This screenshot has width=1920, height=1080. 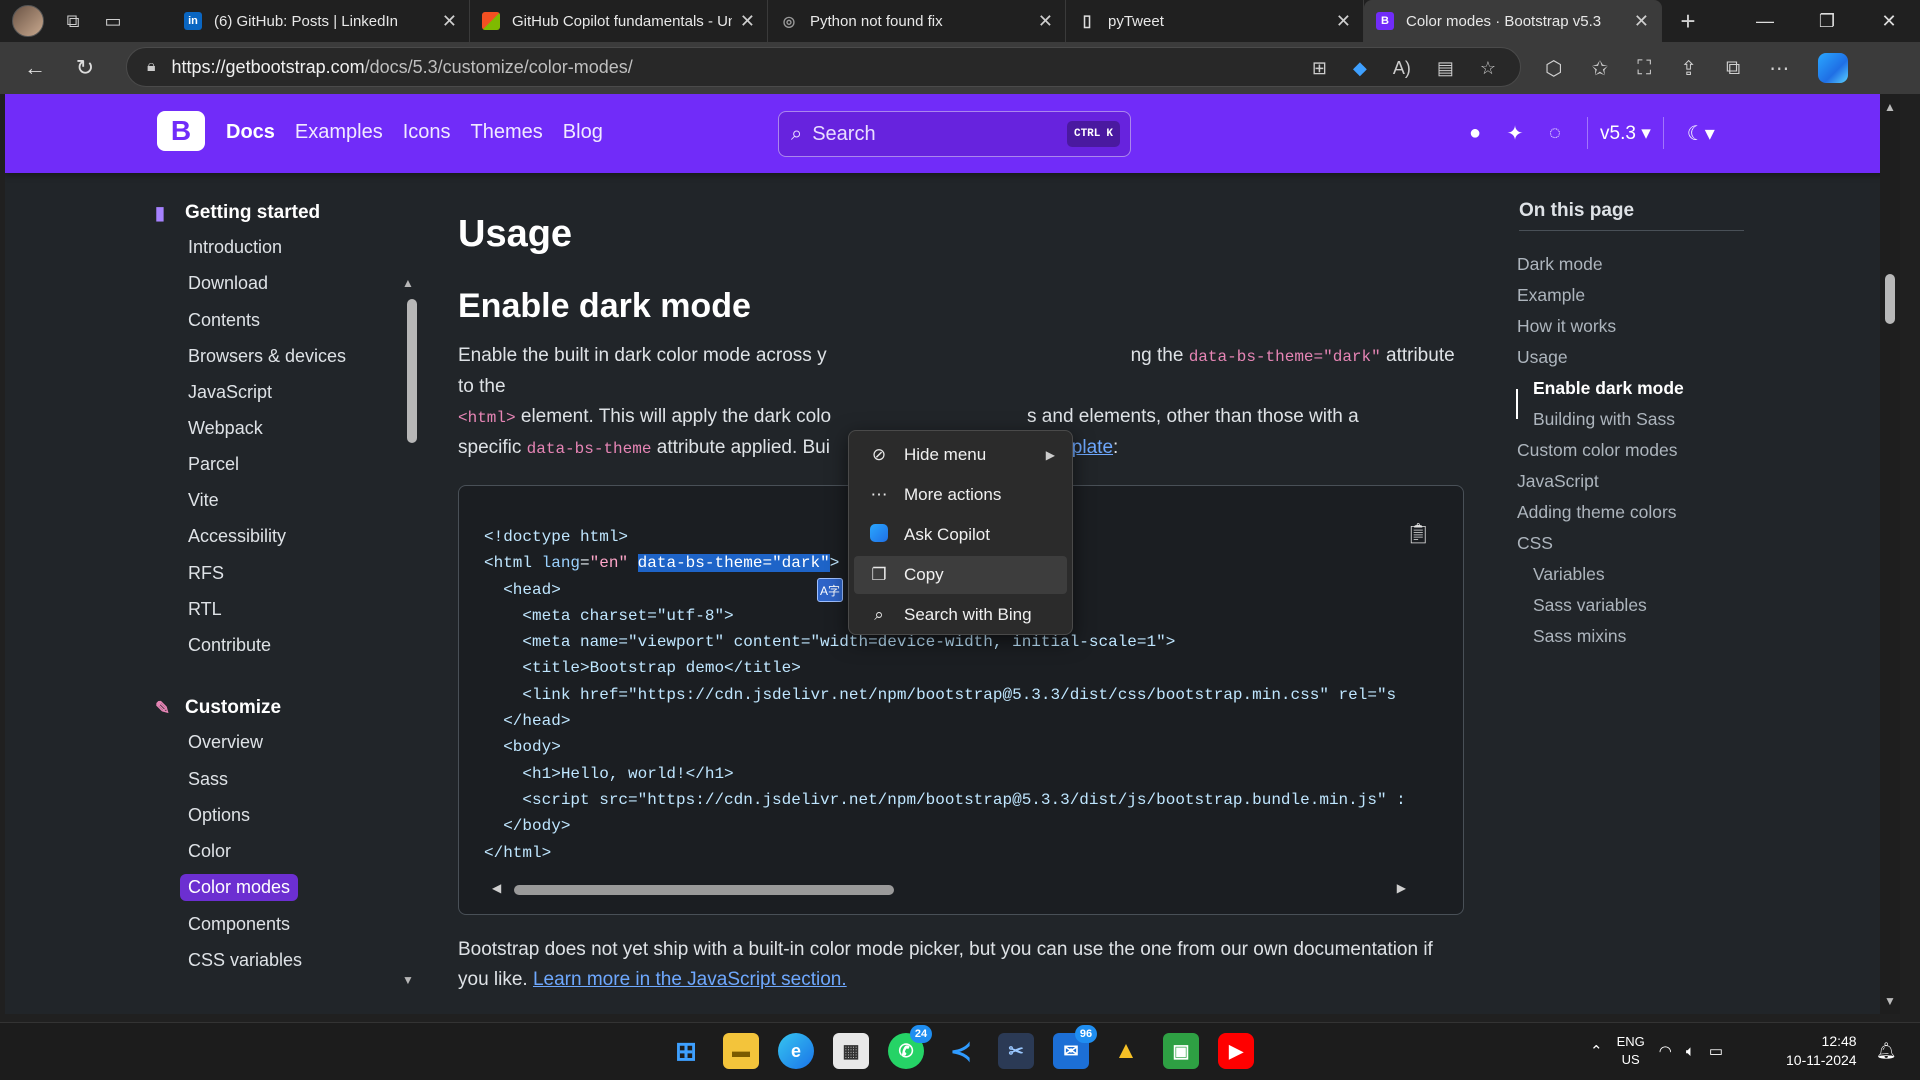 I want to click on page-scrollbar: ▲ ▼, so click(x=1890, y=554).